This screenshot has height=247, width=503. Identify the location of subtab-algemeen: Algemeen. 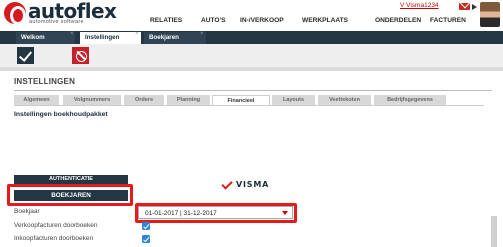
(36, 100).